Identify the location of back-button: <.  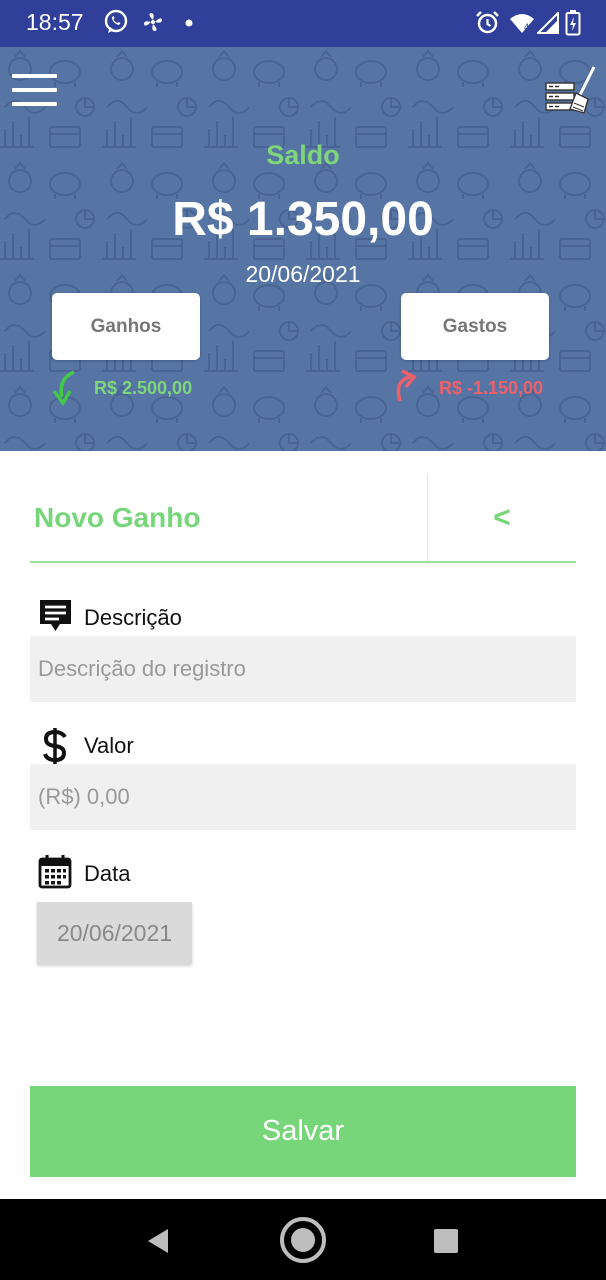
(501, 518).